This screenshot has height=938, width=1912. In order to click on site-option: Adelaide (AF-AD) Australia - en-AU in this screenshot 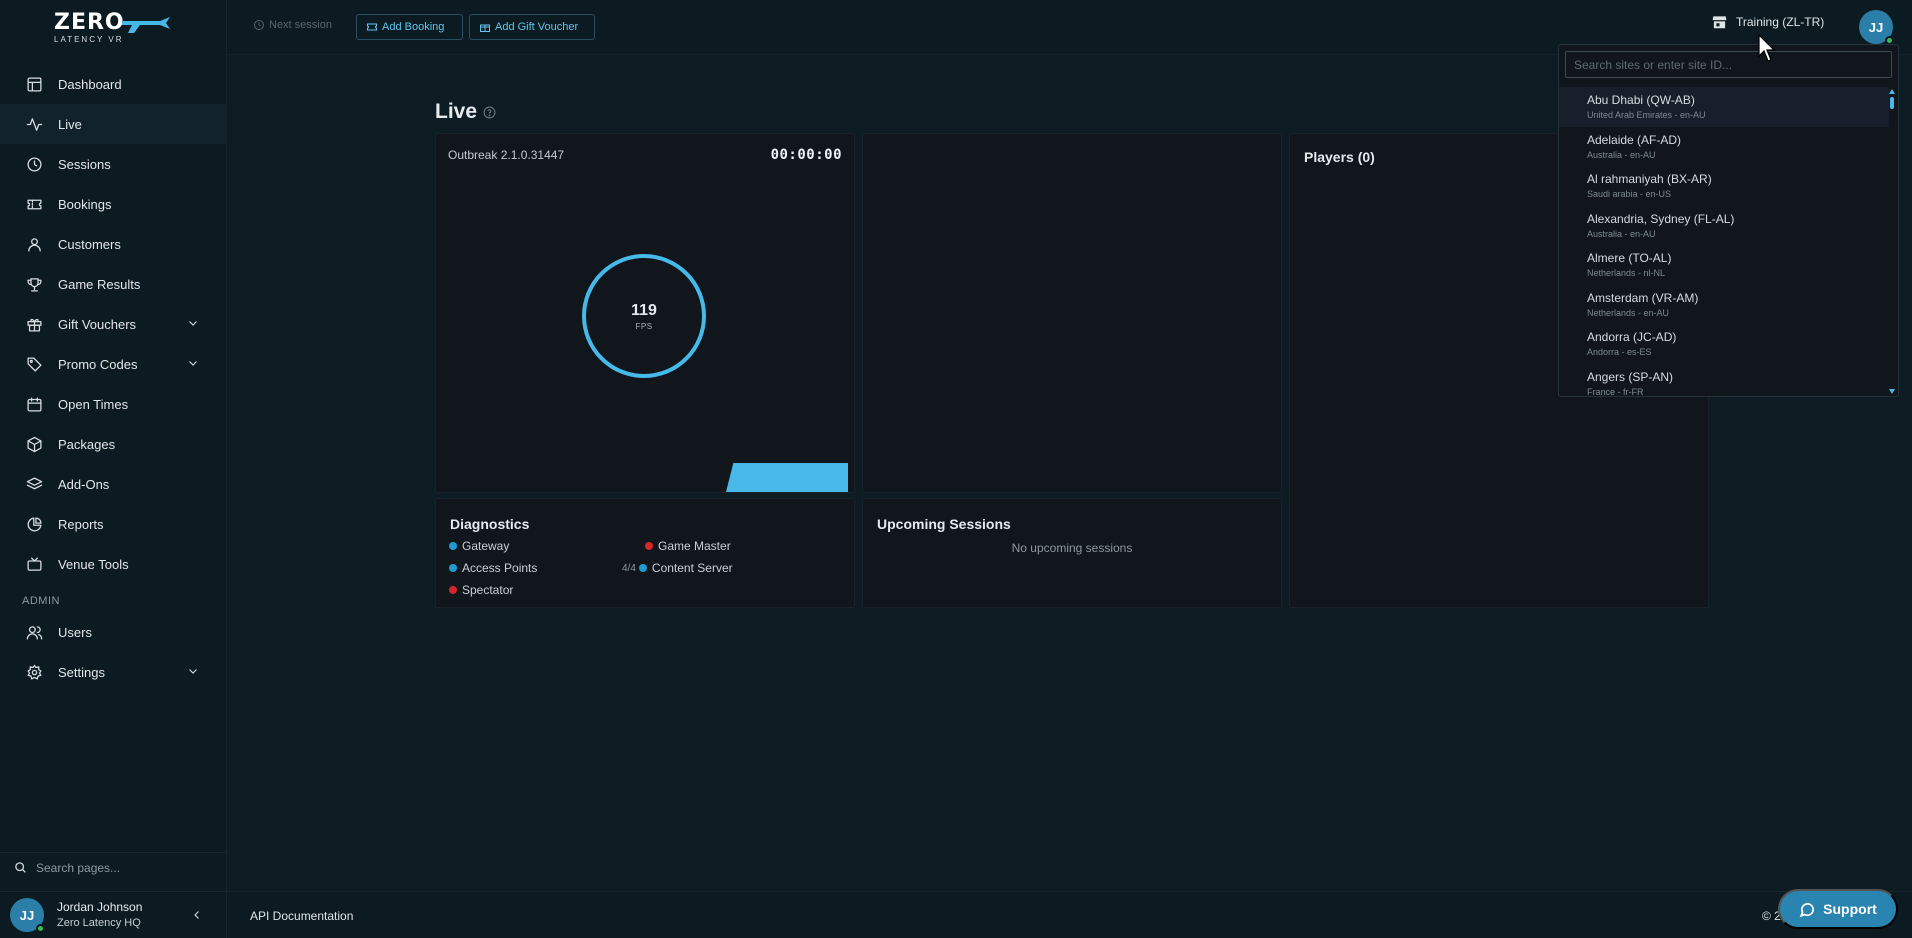, I will do `click(1724, 147)`.